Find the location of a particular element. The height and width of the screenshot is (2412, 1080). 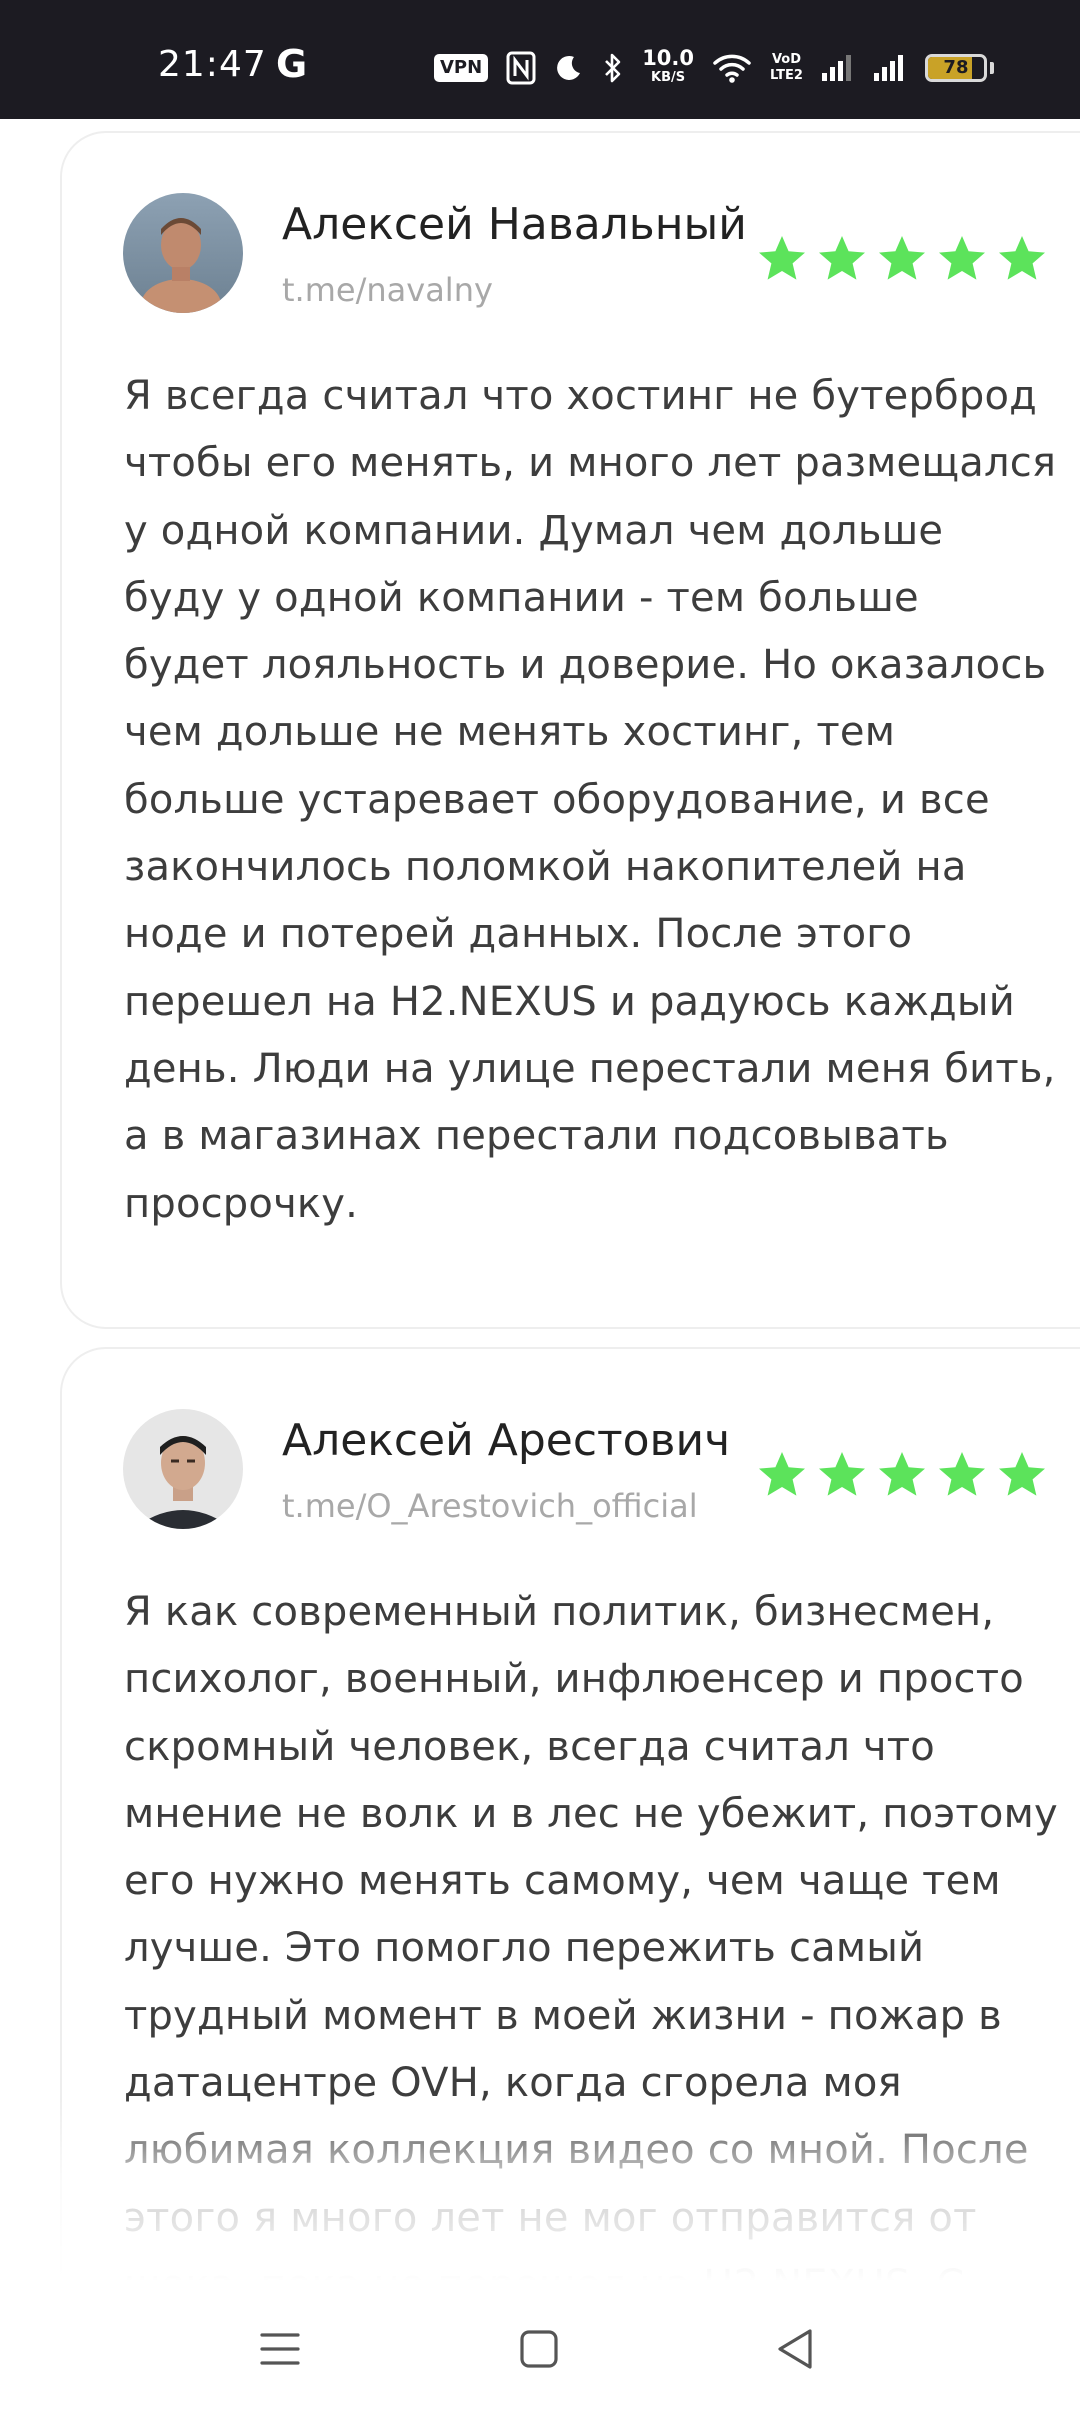

network-speed-unit: KB/S is located at coordinates (668, 77).